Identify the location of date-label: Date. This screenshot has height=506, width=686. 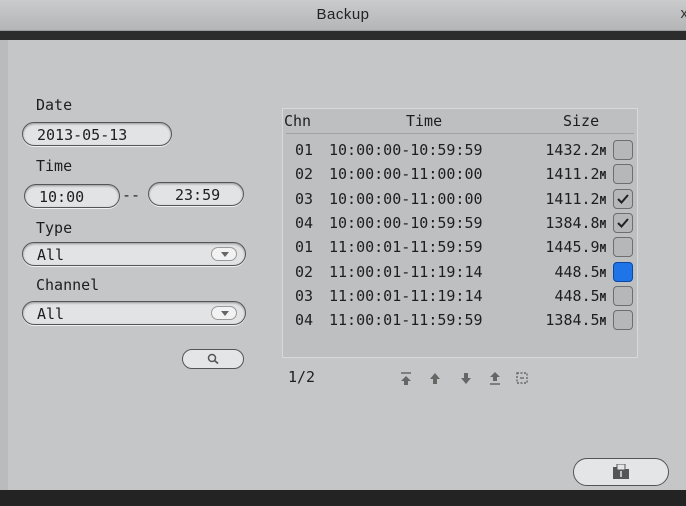
(54, 105).